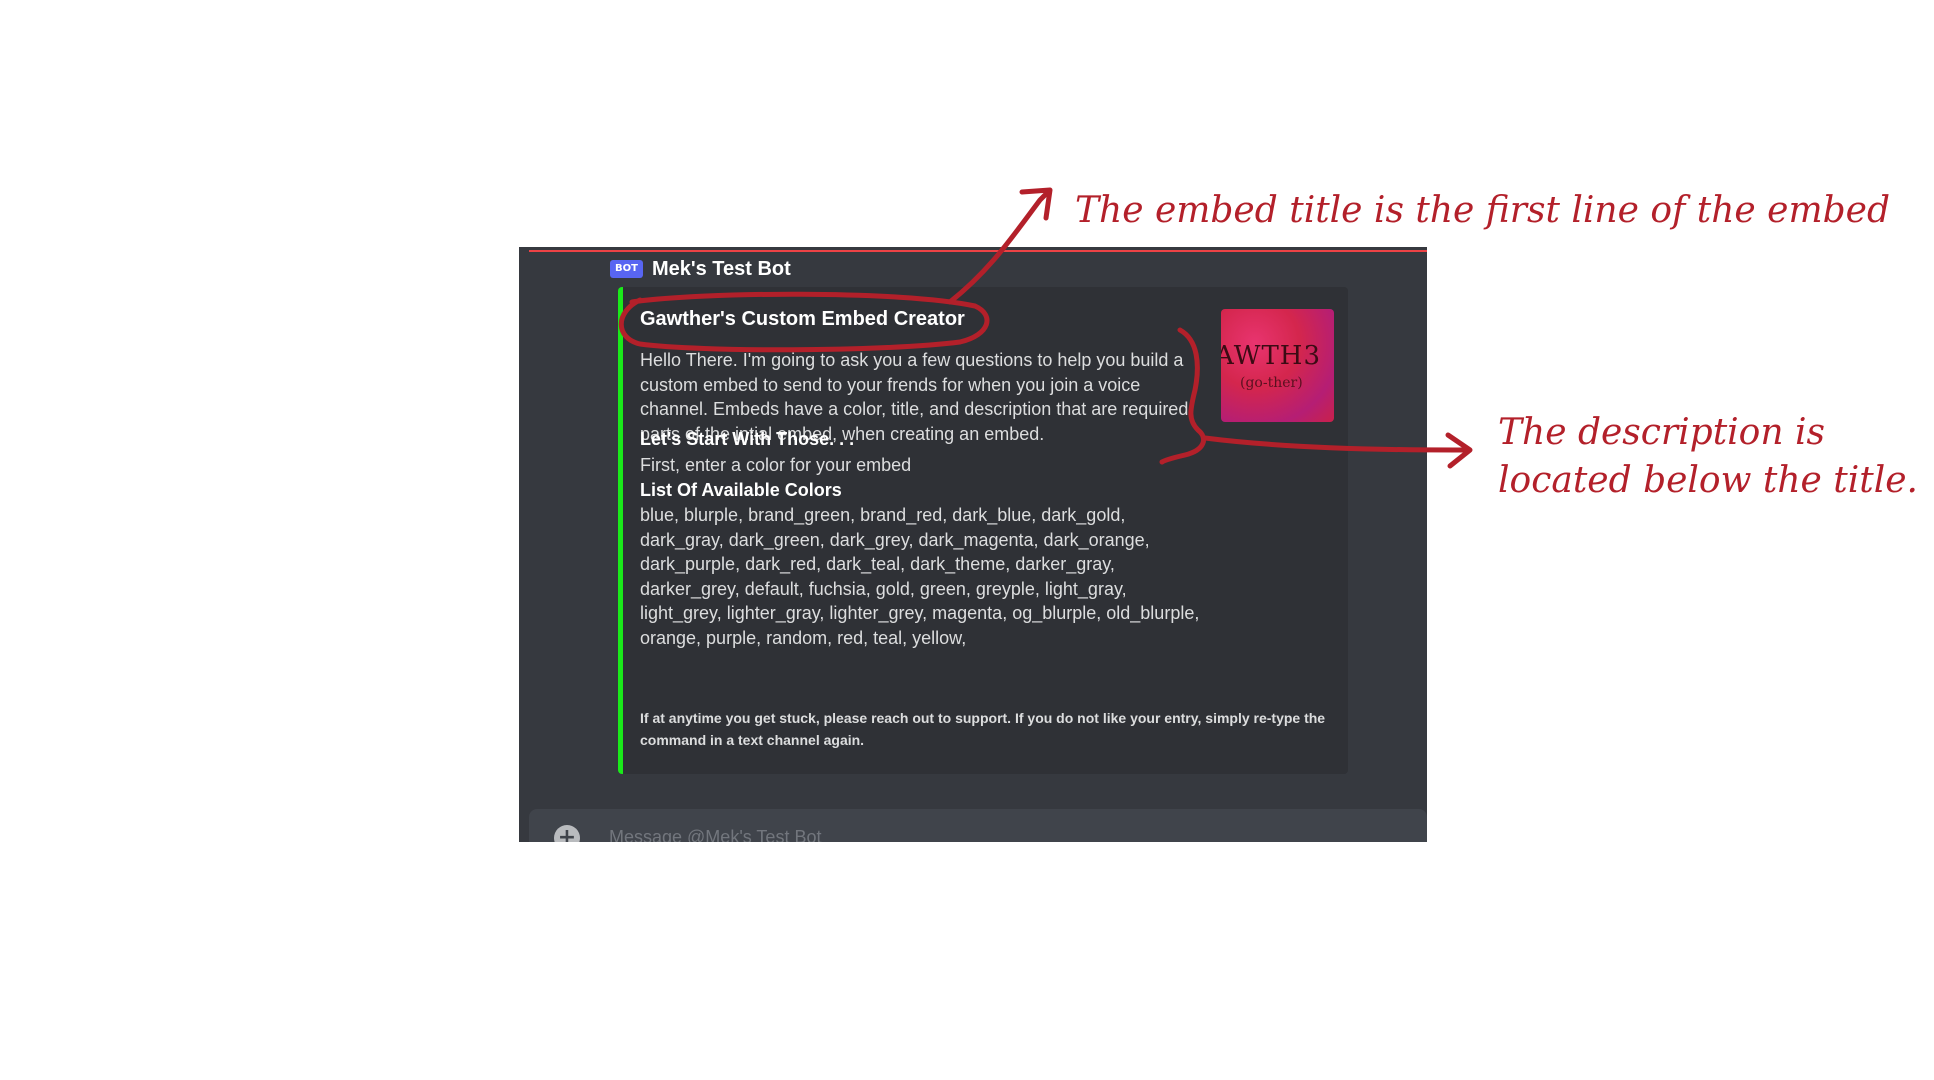 The image size is (1934, 1080). Describe the element at coordinates (1708, 480) in the screenshot. I see `description-annotation-line2: located below the title.` at that location.